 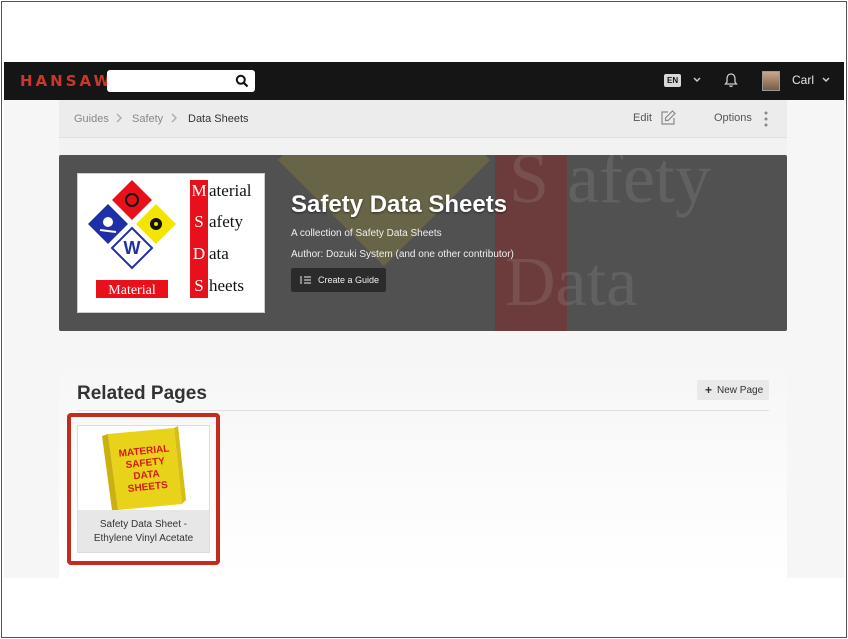 What do you see at coordinates (305, 280) in the screenshot?
I see `list-icon` at bounding box center [305, 280].